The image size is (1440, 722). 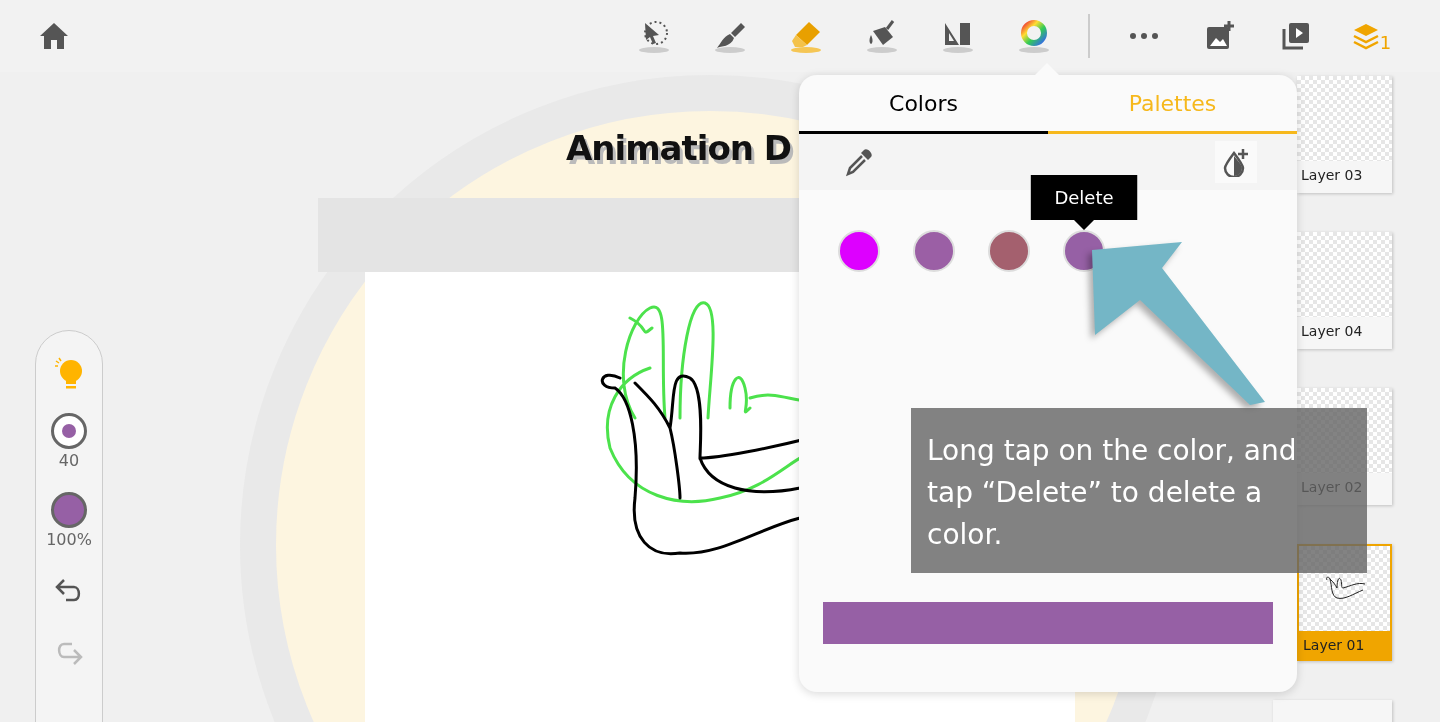 What do you see at coordinates (69, 510) in the screenshot?
I see `color-opacity-icon` at bounding box center [69, 510].